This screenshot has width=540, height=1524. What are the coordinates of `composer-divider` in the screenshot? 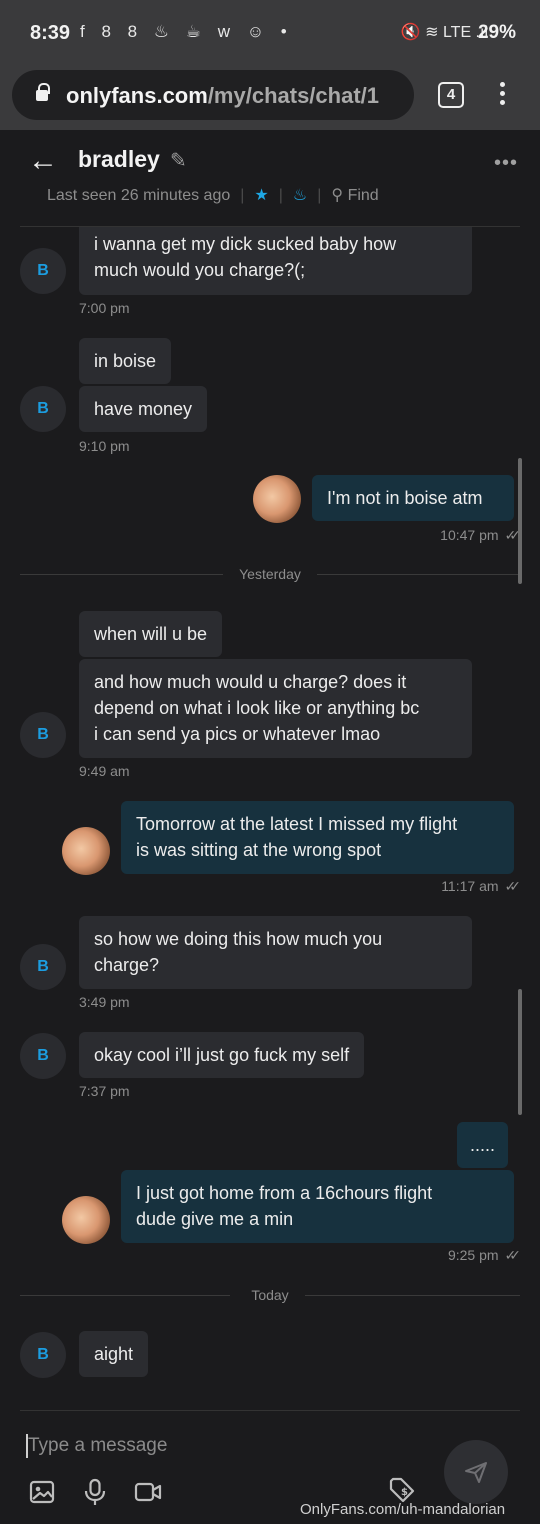 It's located at (270, 1410).